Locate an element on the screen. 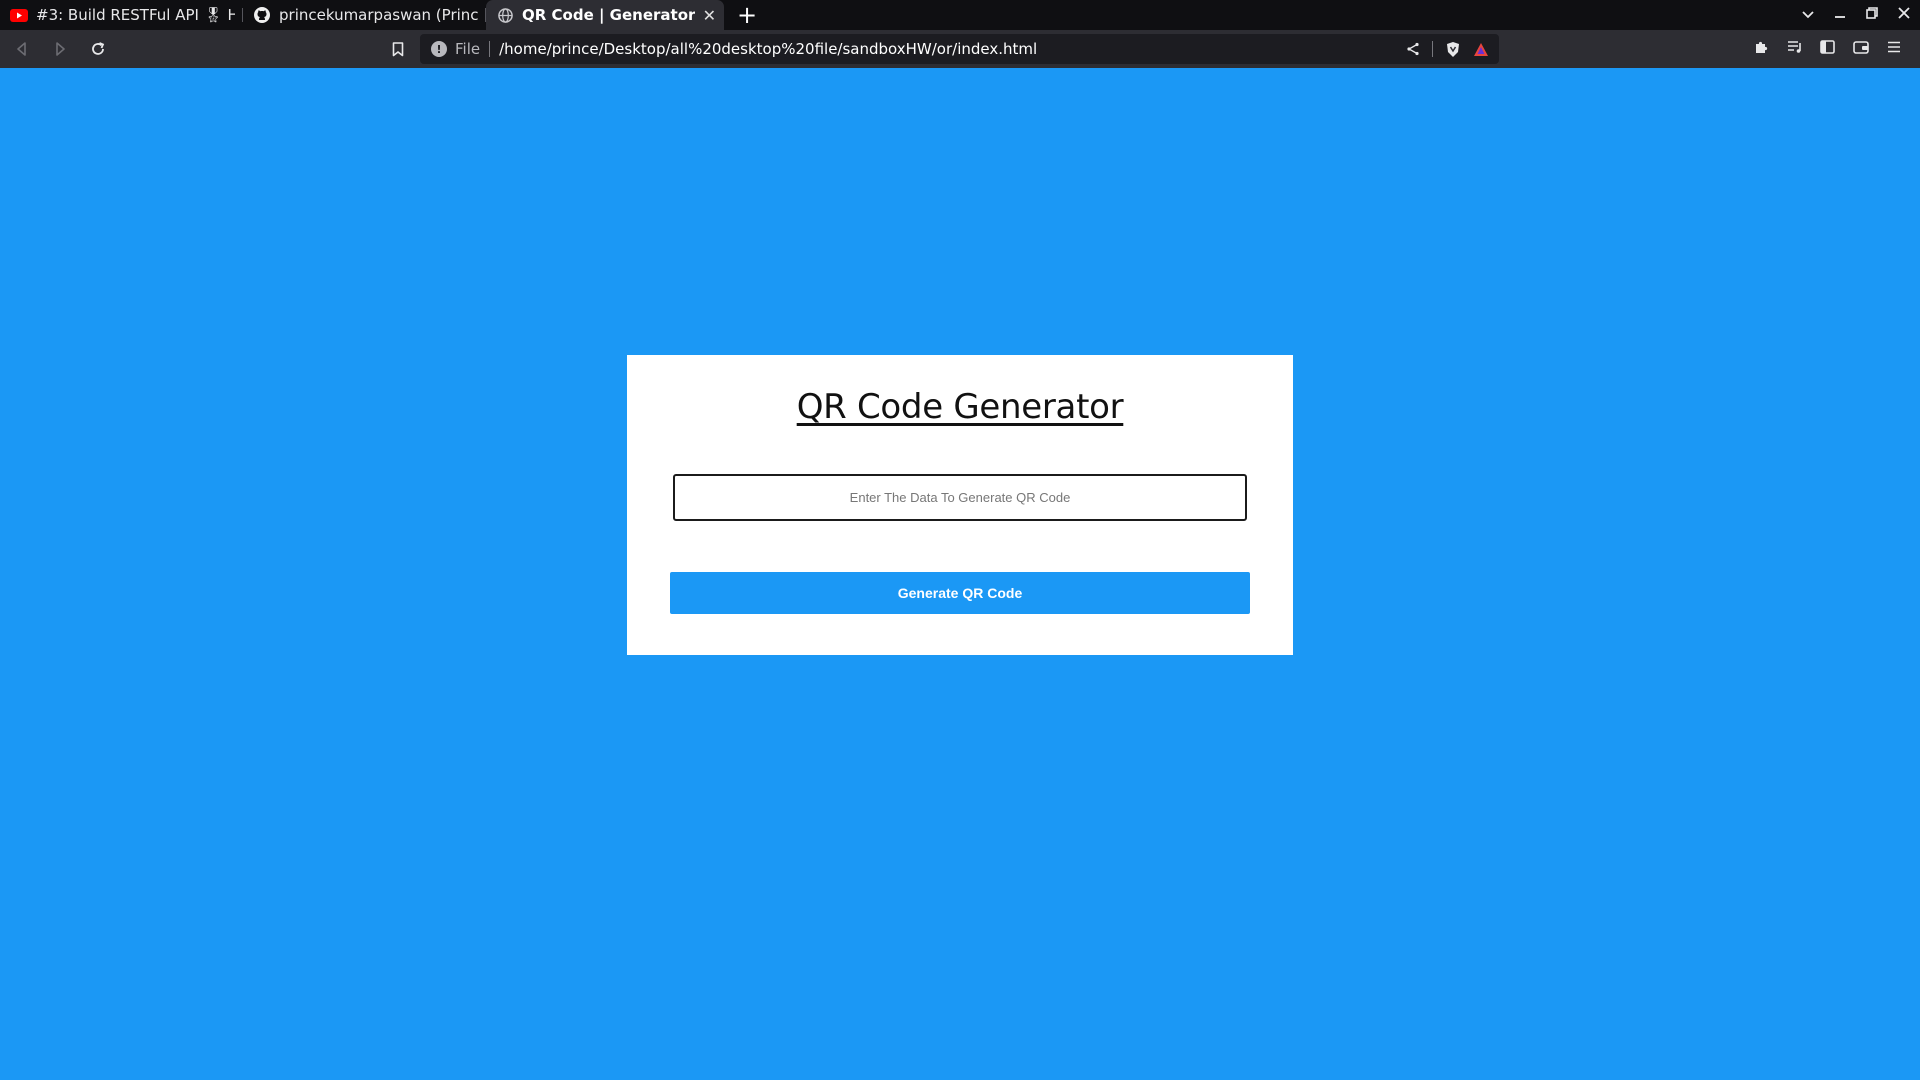  toolbar-right is located at coordinates (1827, 46).